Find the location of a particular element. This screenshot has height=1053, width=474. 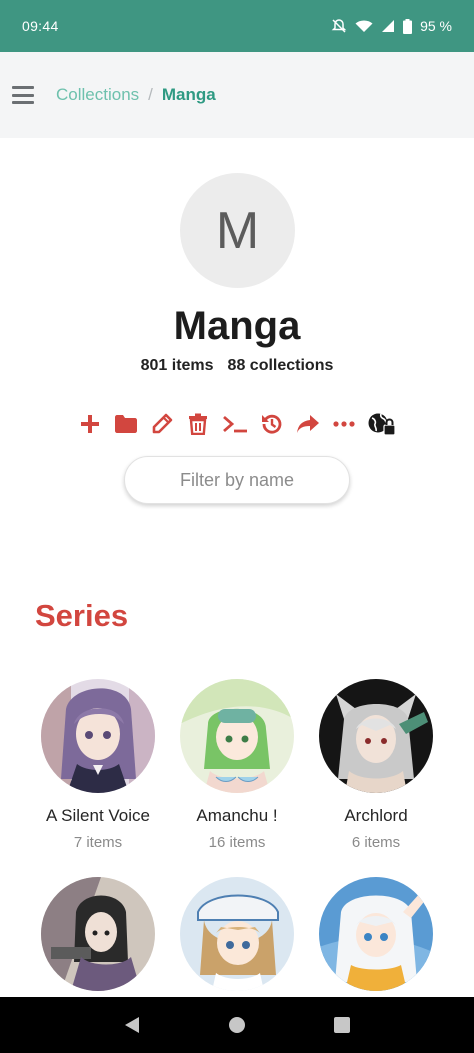

home-icon is located at coordinates (237, 1025).